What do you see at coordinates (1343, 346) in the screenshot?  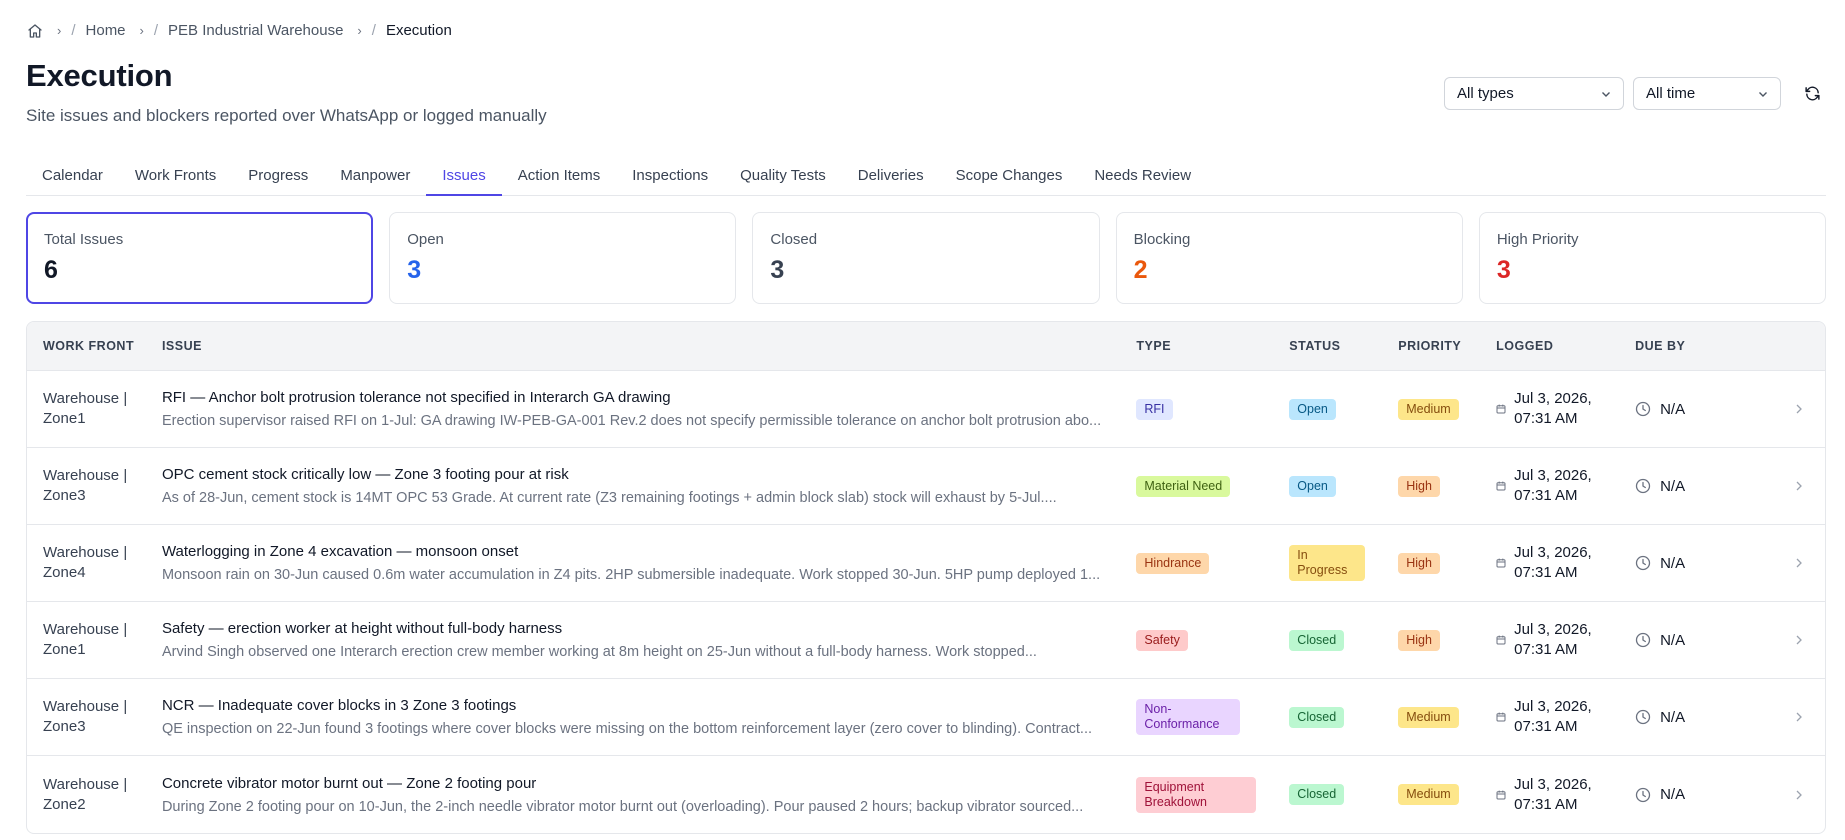 I see `column-header-status: STATUS` at bounding box center [1343, 346].